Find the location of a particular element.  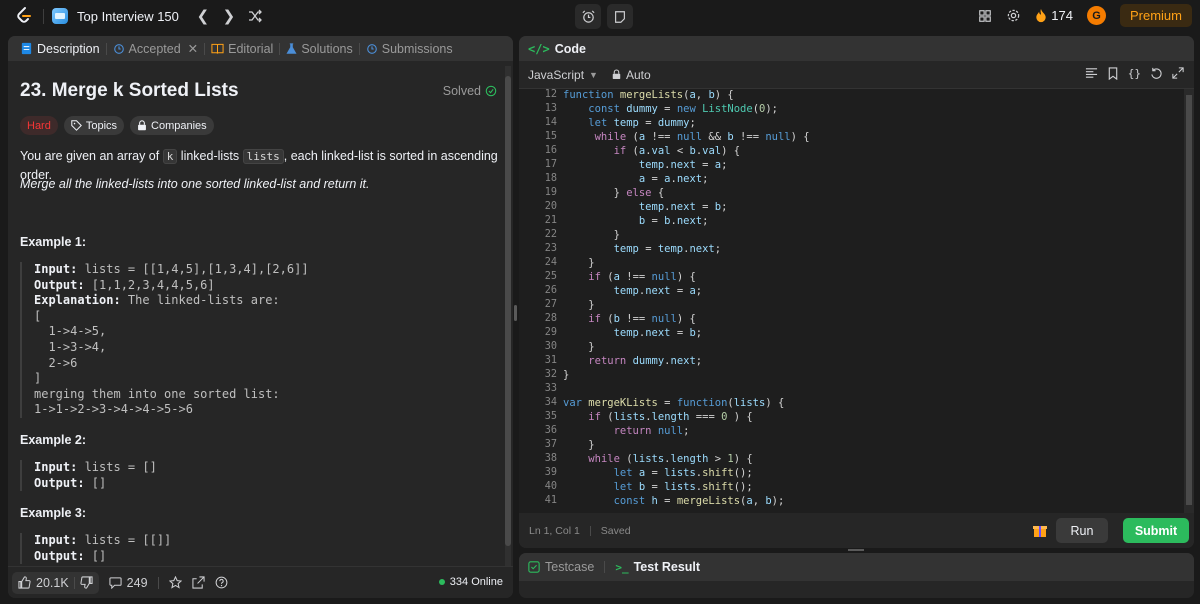

code-line: let b = lists.shift(); is located at coordinates (686, 488).